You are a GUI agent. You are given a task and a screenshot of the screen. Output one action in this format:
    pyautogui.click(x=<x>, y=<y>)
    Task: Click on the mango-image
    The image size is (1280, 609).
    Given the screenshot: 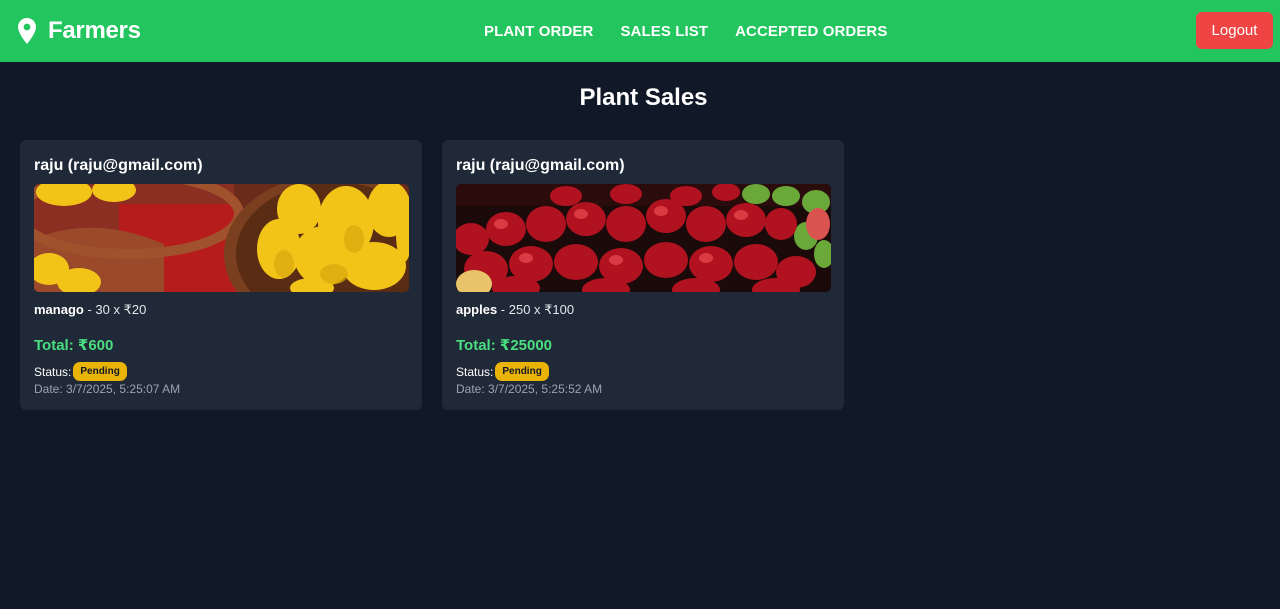 What is the action you would take?
    pyautogui.click(x=221, y=238)
    